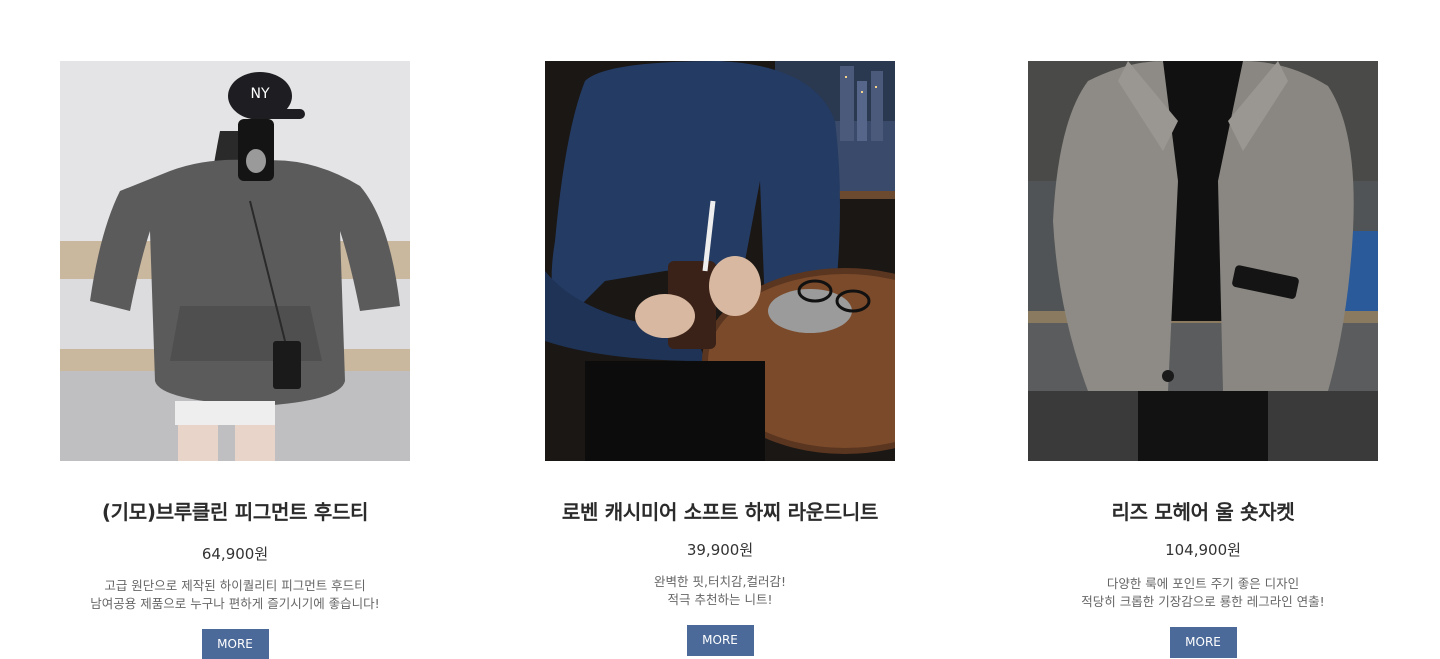 This screenshot has height=659, width=1440. Describe the element at coordinates (1203, 550) in the screenshot. I see `product-price: 104,900원` at that location.